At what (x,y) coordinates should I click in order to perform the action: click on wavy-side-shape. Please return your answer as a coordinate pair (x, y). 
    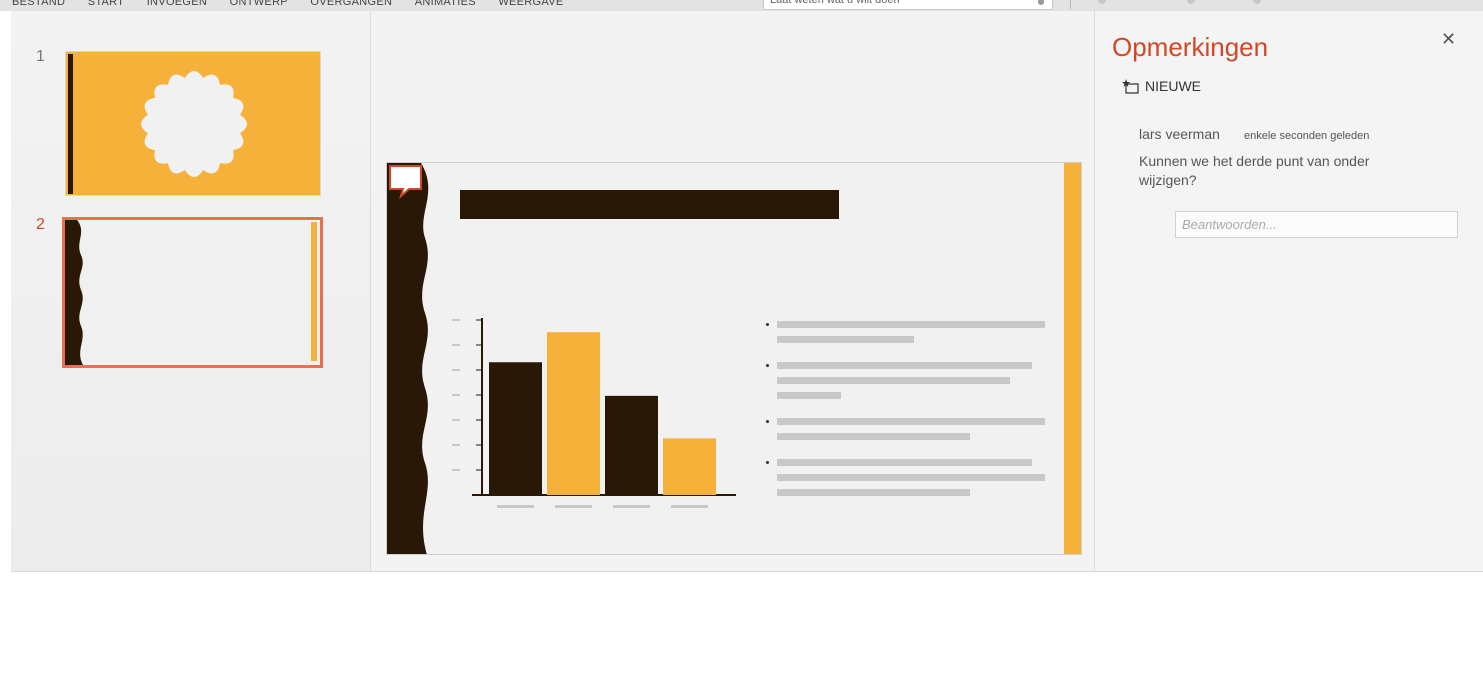
    Looking at the image, I should click on (408, 358).